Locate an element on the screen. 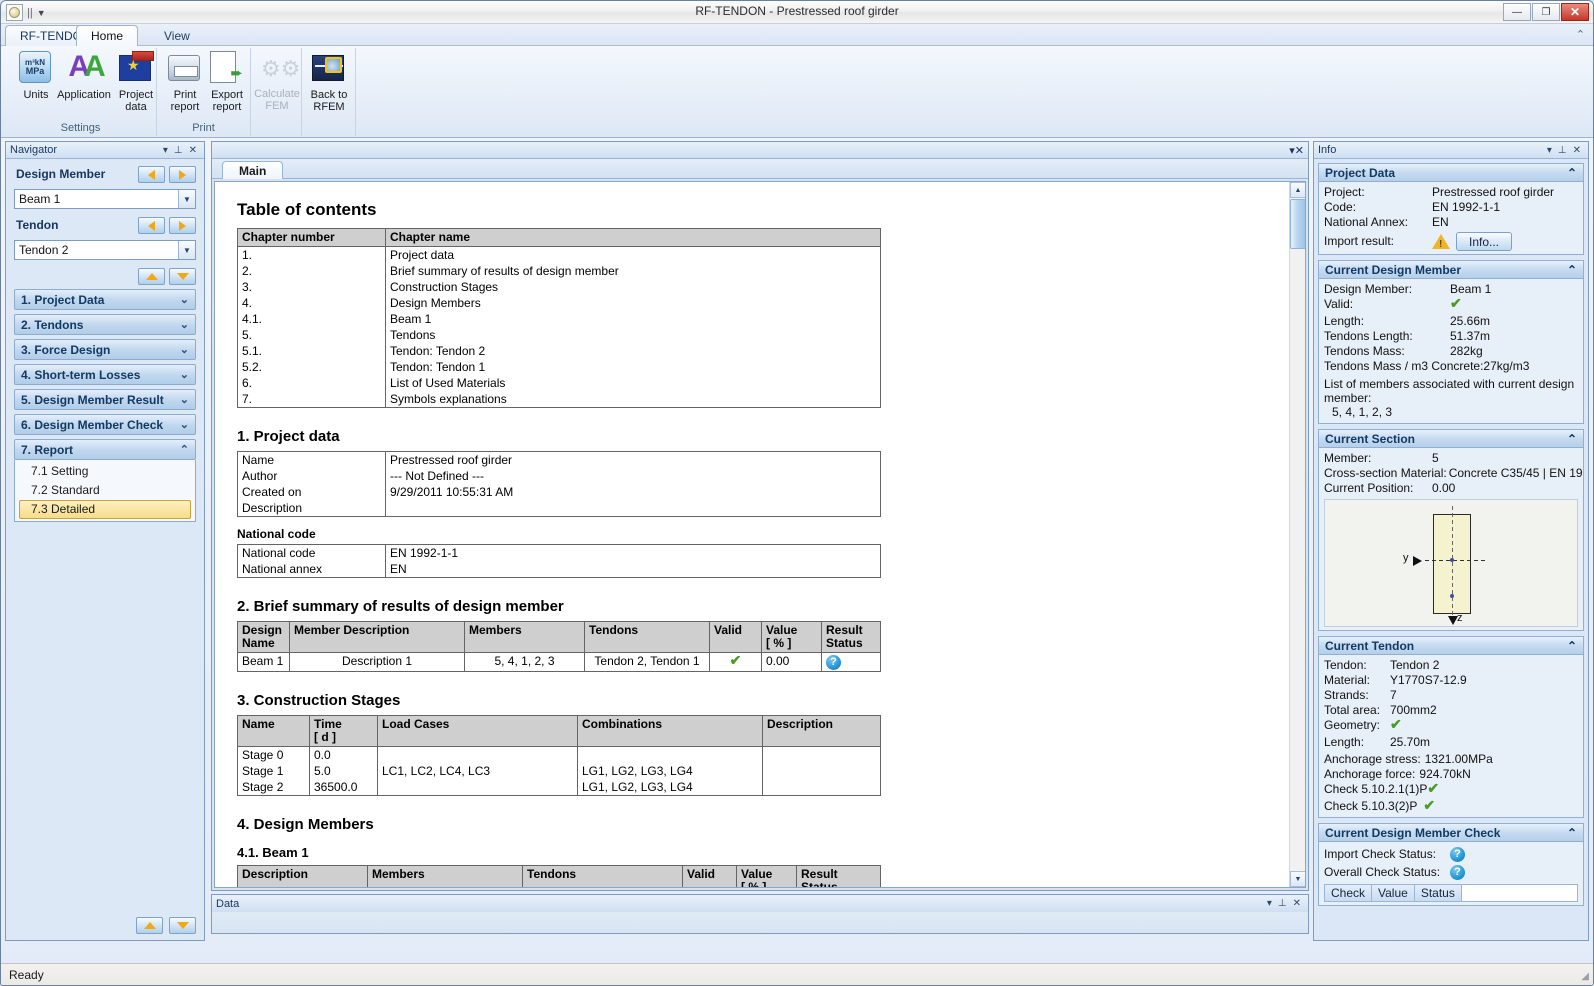 Image resolution: width=1594 pixels, height=986 pixels. navigator-scroll-down-button is located at coordinates (182, 925).